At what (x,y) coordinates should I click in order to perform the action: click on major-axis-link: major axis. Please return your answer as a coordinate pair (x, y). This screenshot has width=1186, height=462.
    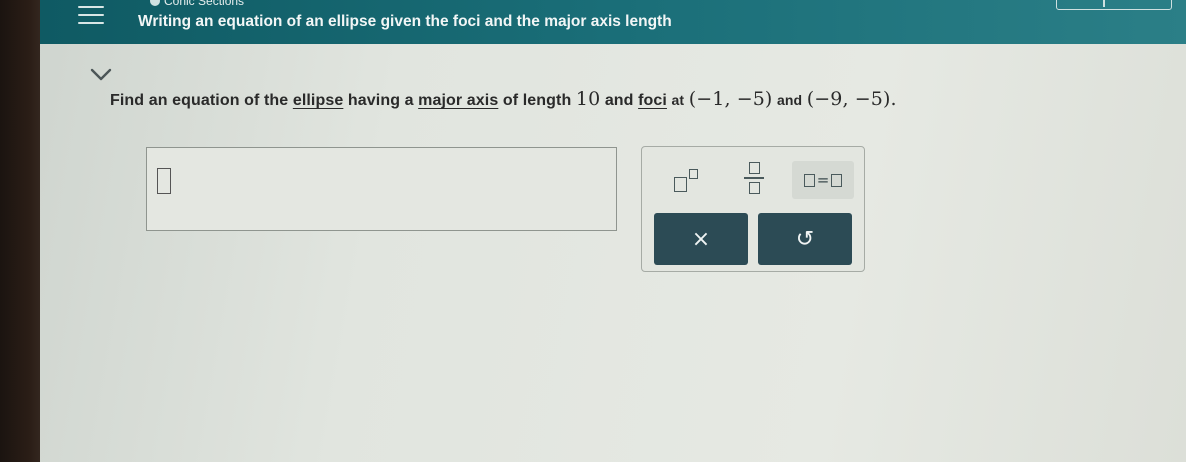
    Looking at the image, I should click on (458, 100).